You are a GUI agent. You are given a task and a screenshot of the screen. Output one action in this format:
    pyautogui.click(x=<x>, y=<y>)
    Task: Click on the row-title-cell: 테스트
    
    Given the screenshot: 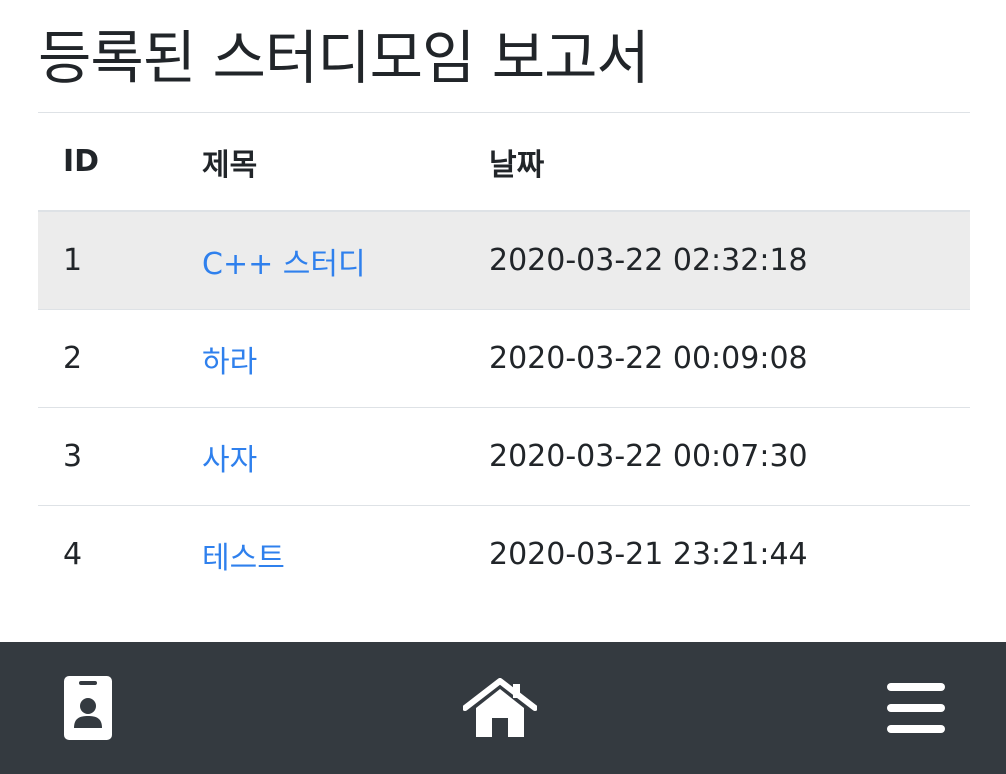 What is the action you would take?
    pyautogui.click(x=320, y=554)
    